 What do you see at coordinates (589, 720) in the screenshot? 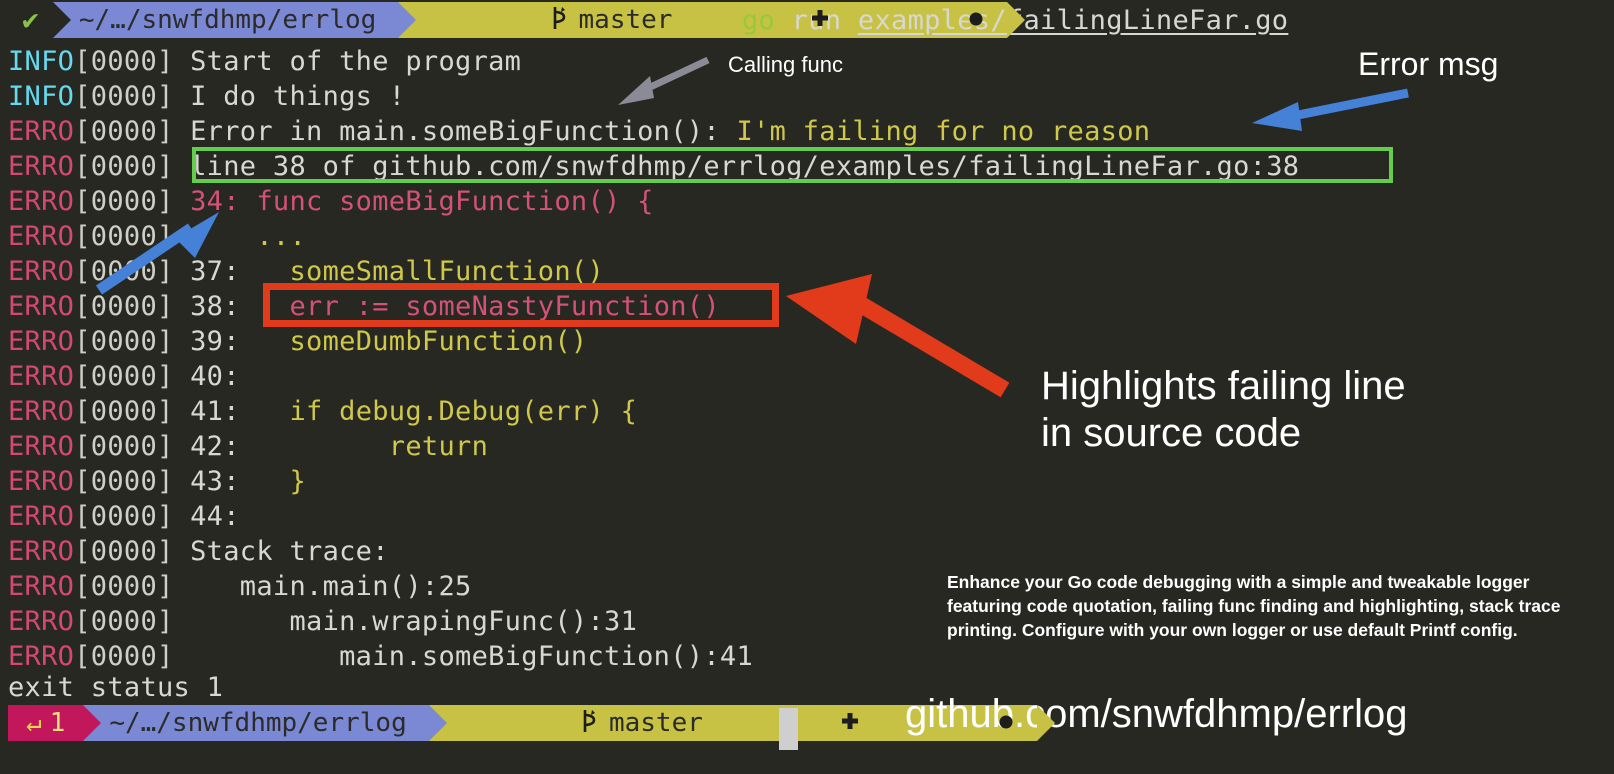
I see `git-branch-icon-svg-bottom` at bounding box center [589, 720].